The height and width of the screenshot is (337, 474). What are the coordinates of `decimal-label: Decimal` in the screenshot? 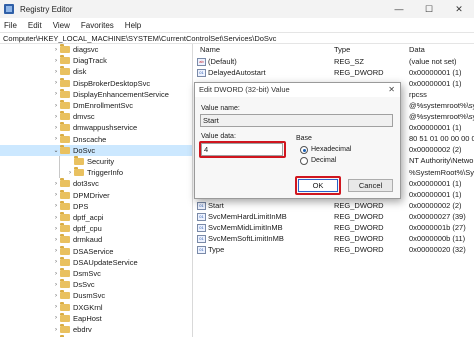 It's located at (323, 160).